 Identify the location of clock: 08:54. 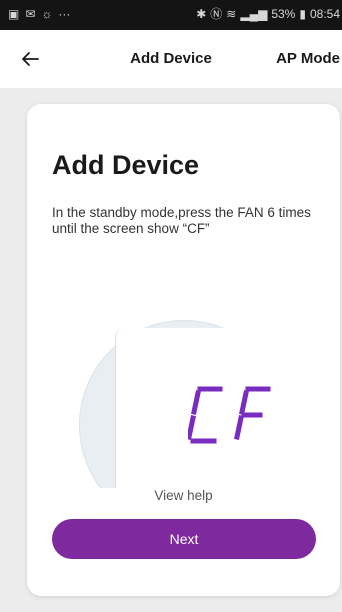
(324, 14).